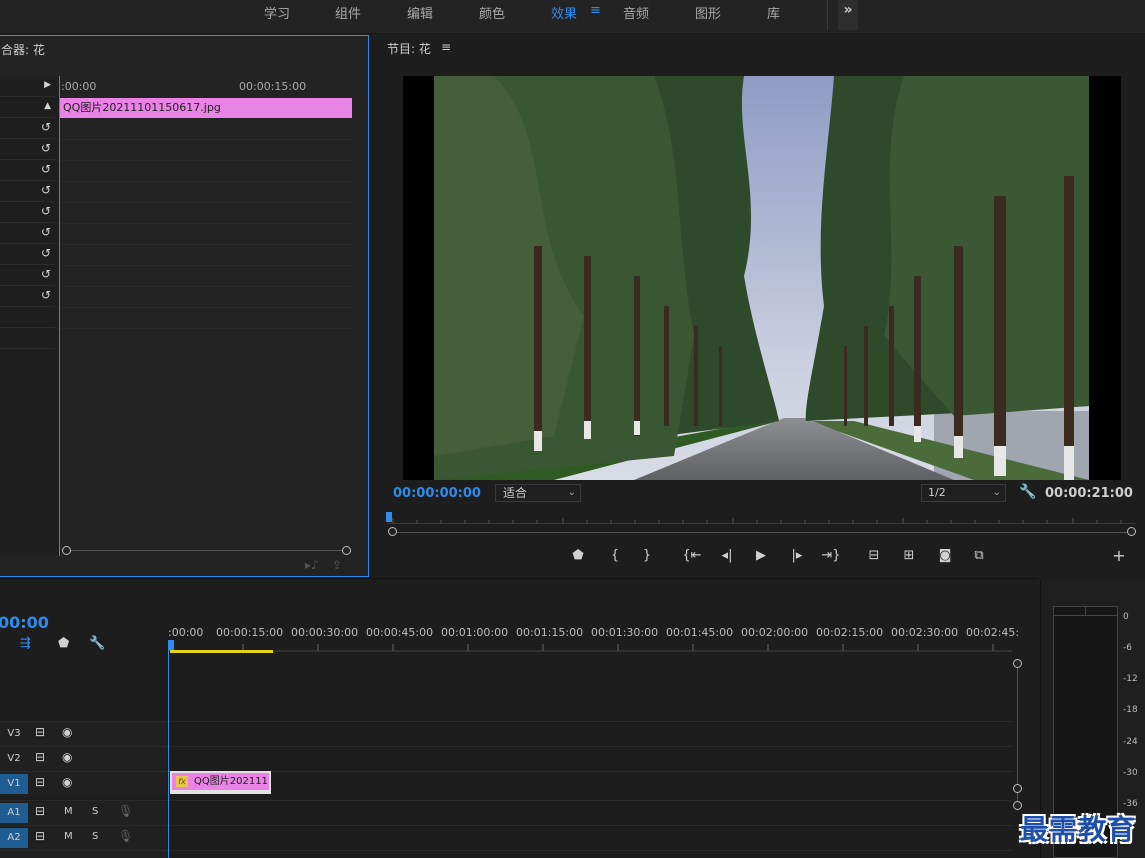 The height and width of the screenshot is (858, 1145). What do you see at coordinates (446, 47) in the screenshot?
I see `panel-menu-icon: ≡` at bounding box center [446, 47].